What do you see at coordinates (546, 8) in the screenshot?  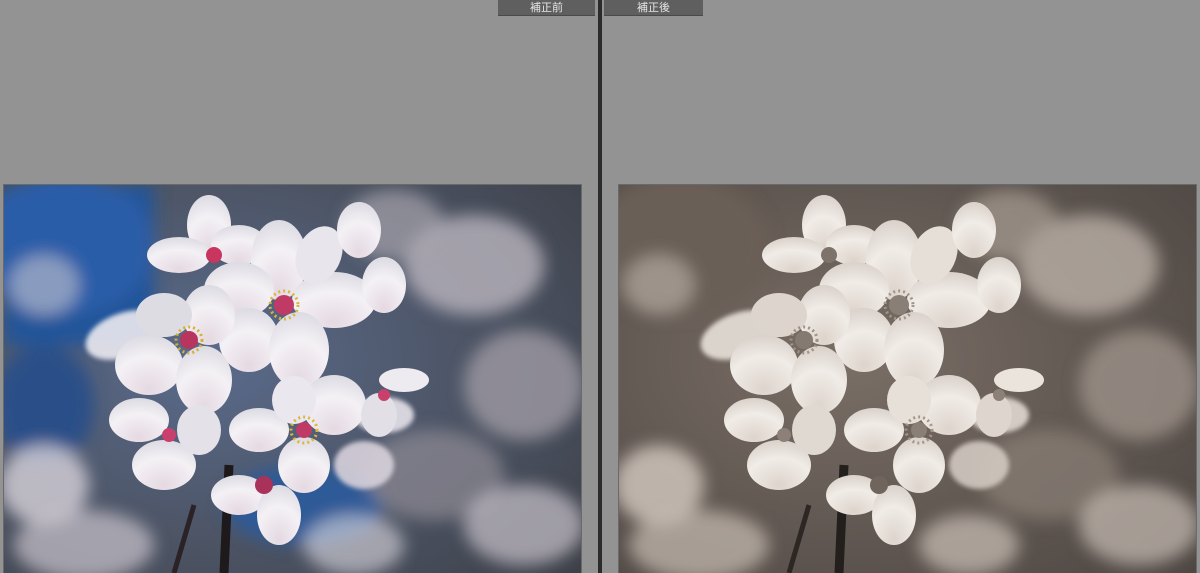 I see `before-label: 補正前` at bounding box center [546, 8].